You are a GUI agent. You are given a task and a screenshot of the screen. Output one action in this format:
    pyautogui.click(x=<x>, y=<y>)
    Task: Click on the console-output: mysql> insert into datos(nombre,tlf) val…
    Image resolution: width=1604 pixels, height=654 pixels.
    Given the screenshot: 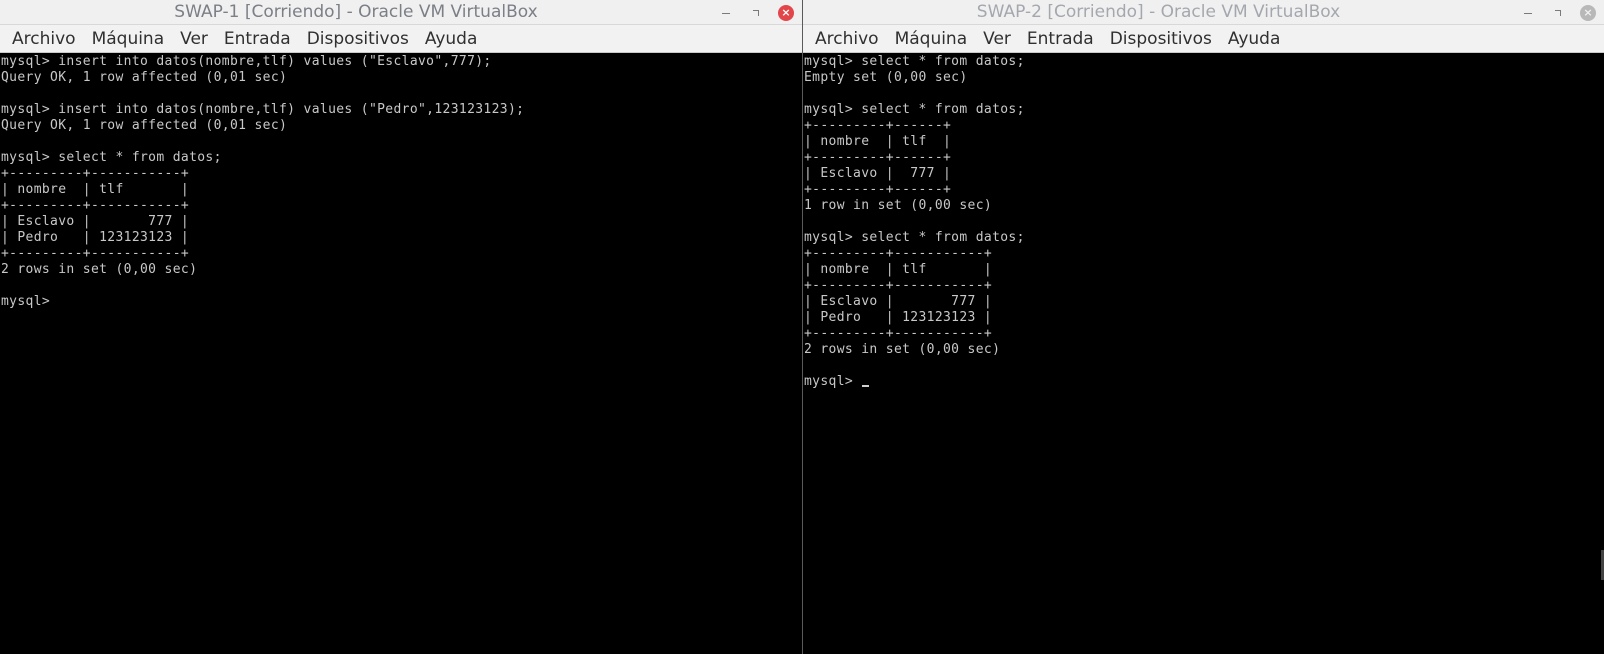 What is the action you would take?
    pyautogui.click(x=263, y=181)
    